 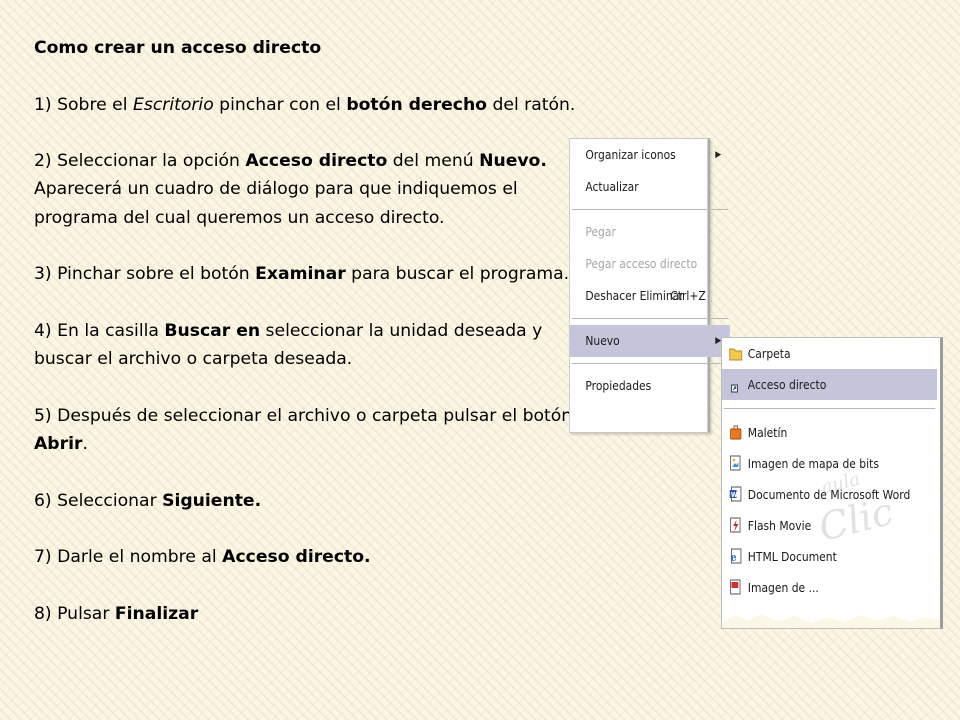 I want to click on submenu-item-maletin: Maletín, so click(x=829, y=432).